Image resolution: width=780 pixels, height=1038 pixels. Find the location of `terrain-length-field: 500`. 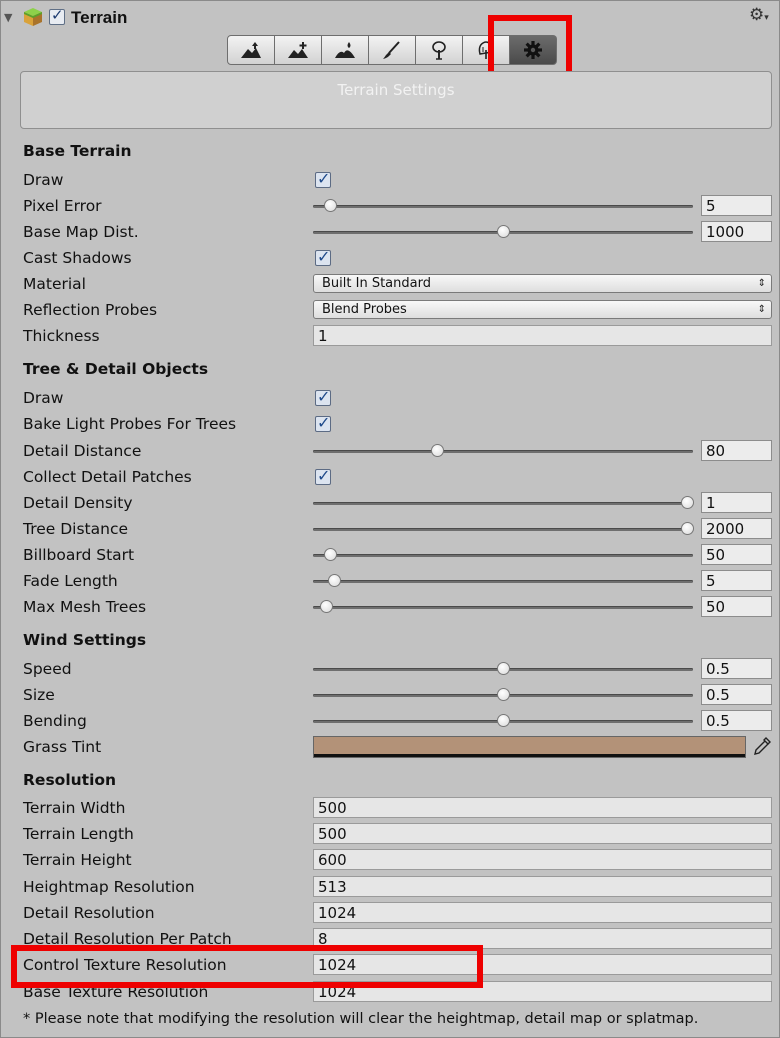

terrain-length-field: 500 is located at coordinates (542, 833).